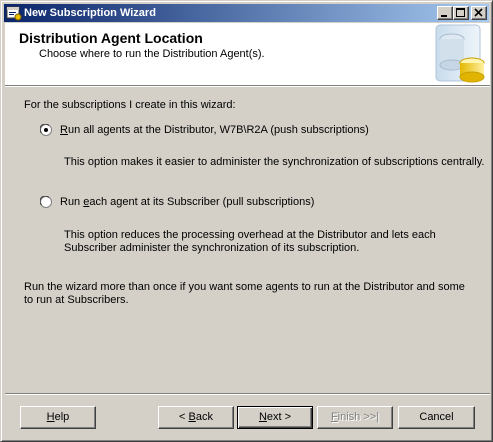 The height and width of the screenshot is (442, 493). What do you see at coordinates (58, 417) in the screenshot?
I see `help-button: Help` at bounding box center [58, 417].